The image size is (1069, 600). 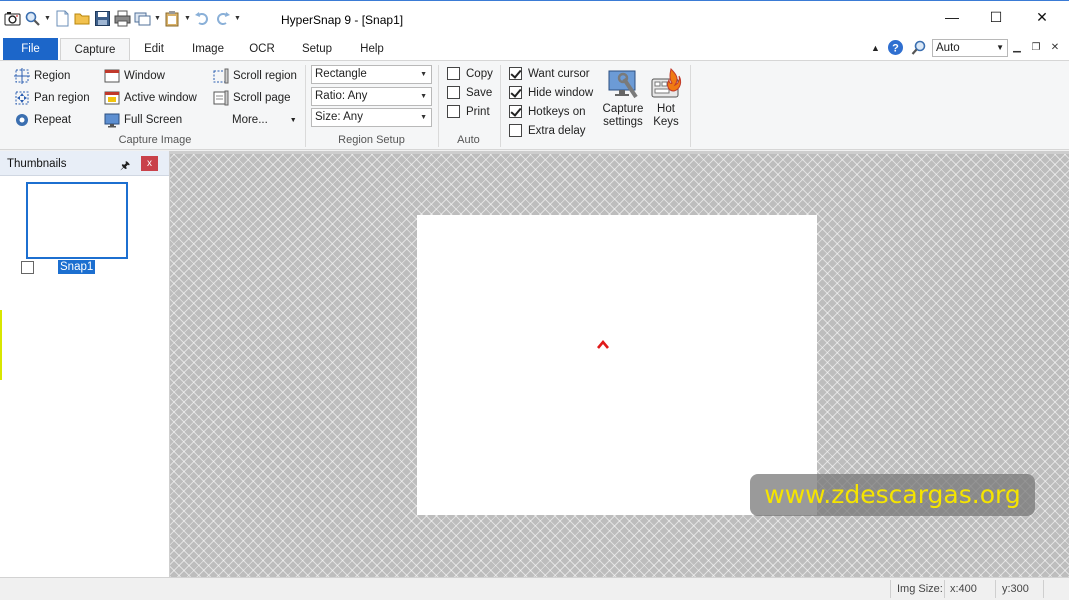 What do you see at coordinates (920, 589) in the screenshot?
I see `status-img-size-label: Img Size:` at bounding box center [920, 589].